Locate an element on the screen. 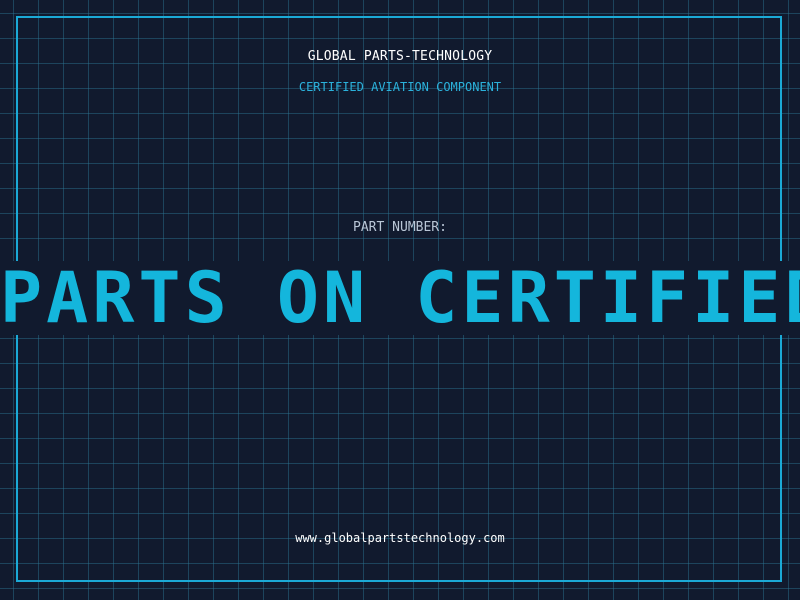 Image resolution: width=800 pixels, height=600 pixels. part-number-banner: PARTS ON CERTIFIED is located at coordinates (400, 298).